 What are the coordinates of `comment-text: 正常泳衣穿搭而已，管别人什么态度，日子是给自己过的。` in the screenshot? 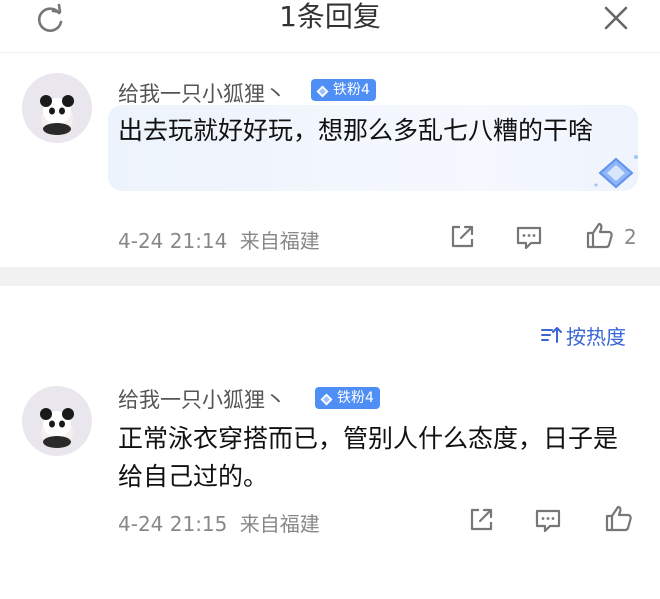 It's located at (368, 457).